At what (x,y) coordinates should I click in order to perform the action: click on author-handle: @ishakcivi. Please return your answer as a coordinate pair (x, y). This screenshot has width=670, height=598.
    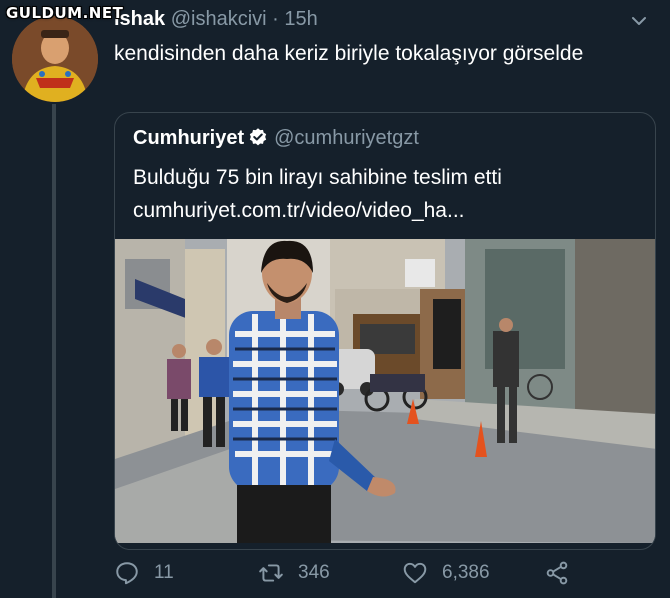
    Looking at the image, I should click on (219, 19).